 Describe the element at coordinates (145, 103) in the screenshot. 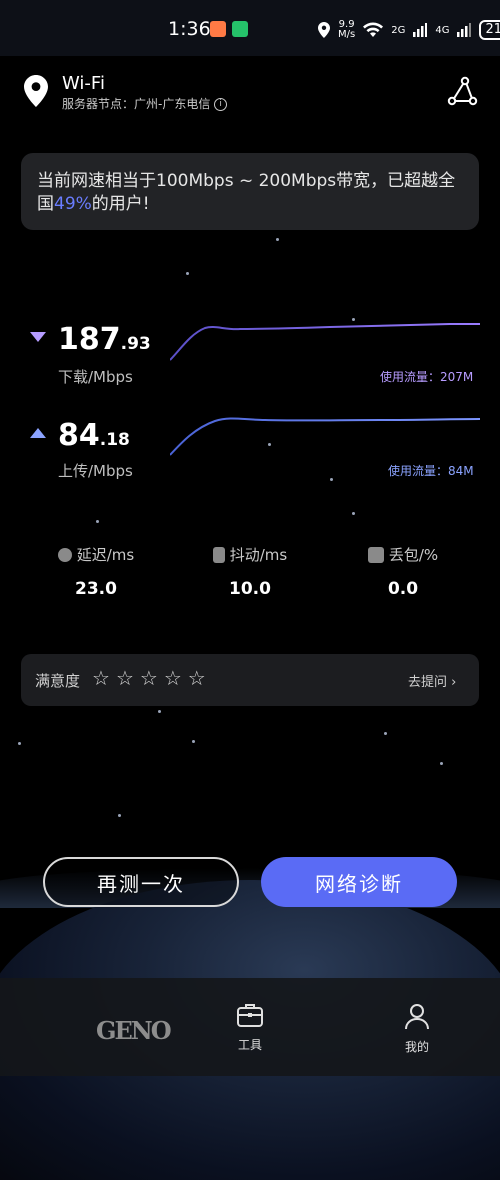

I see `server-node: 服务器节点：广州-广东电信 i` at that location.